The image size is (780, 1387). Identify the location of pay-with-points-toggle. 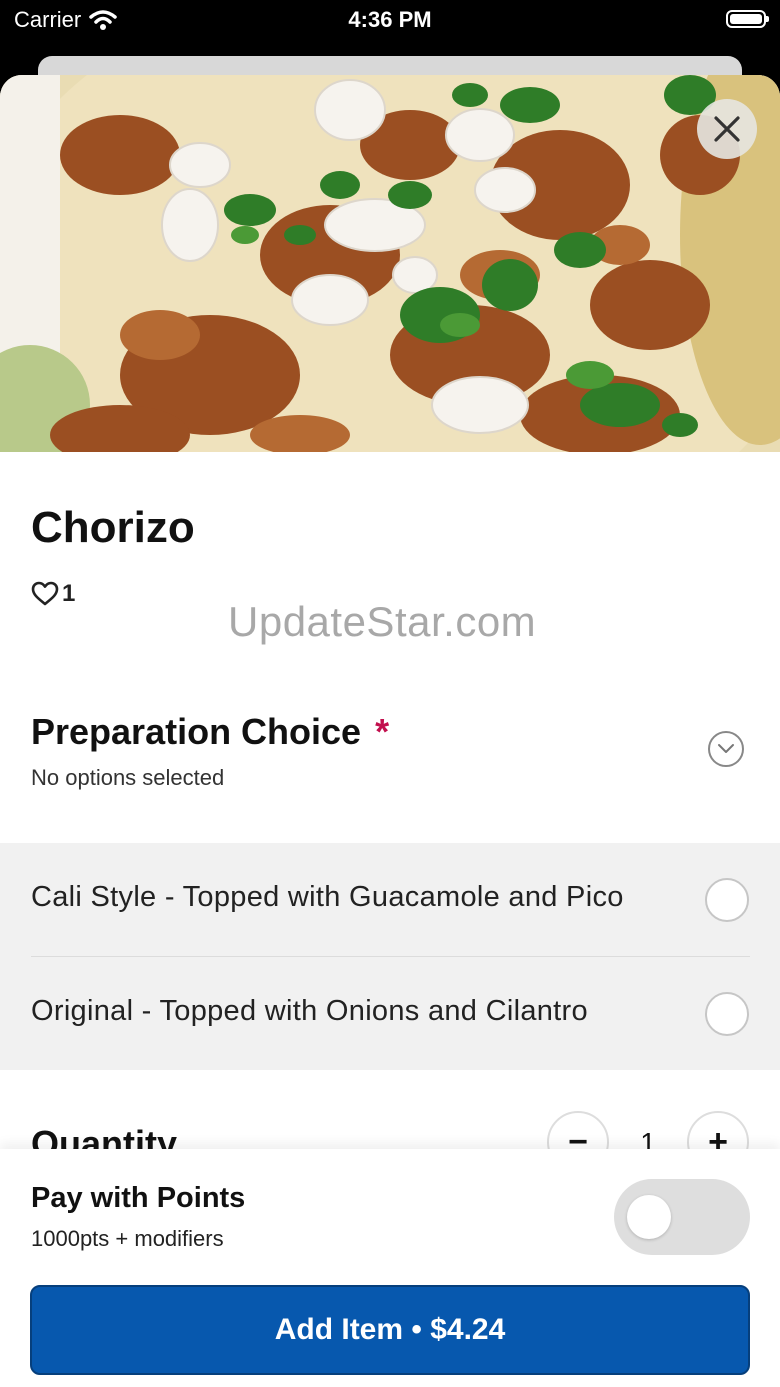
(682, 1217).